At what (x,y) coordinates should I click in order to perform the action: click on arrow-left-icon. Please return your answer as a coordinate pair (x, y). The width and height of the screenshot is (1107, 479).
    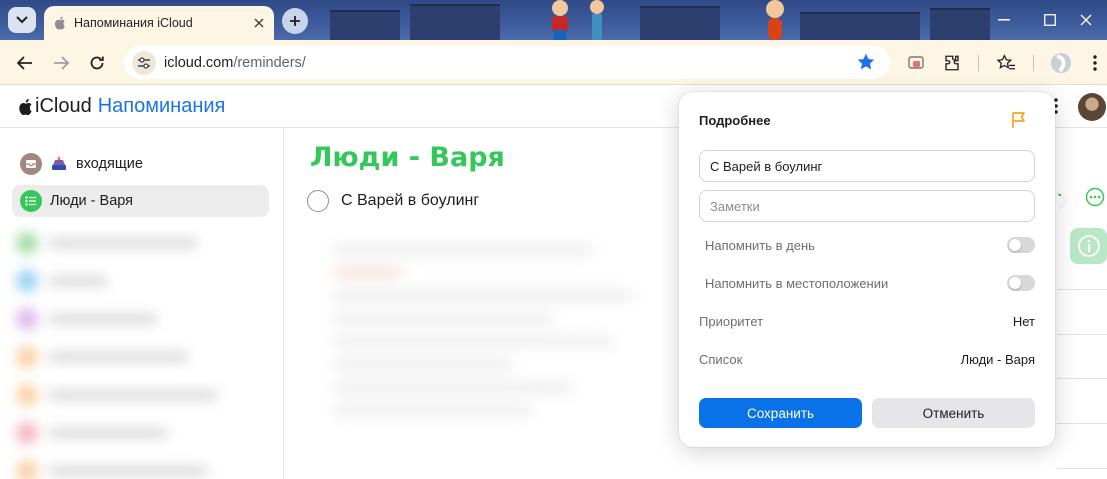
    Looking at the image, I should click on (24, 63).